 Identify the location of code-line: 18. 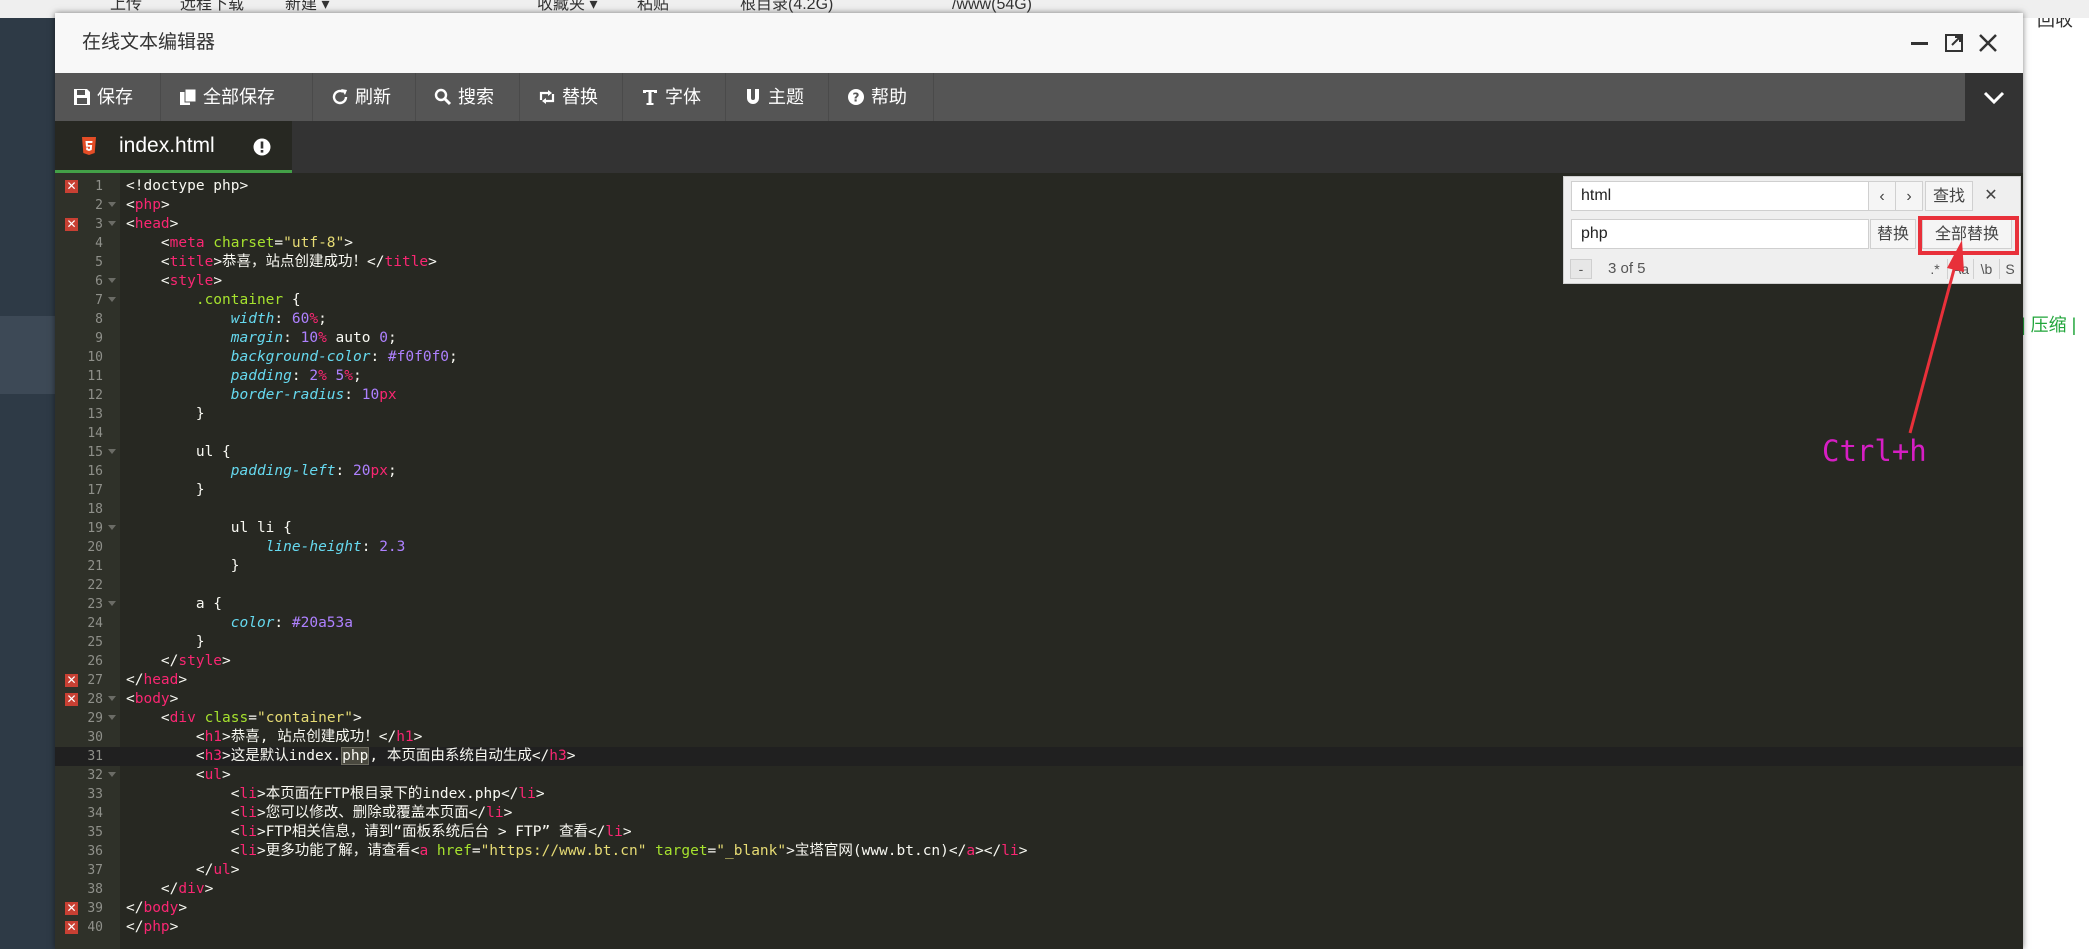
(1039, 509).